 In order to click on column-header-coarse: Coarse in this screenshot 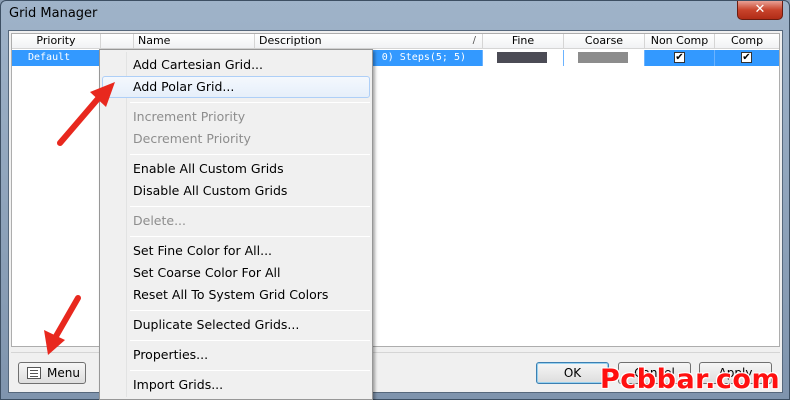, I will do `click(604, 41)`.